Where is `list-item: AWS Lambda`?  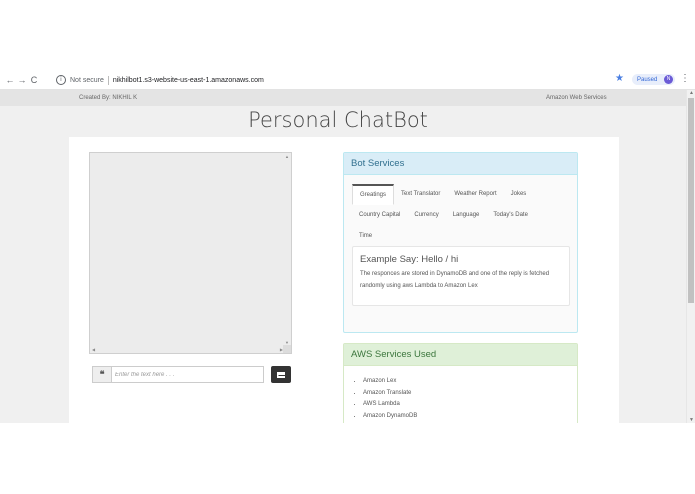
list-item: AWS Lambda is located at coordinates (470, 405).